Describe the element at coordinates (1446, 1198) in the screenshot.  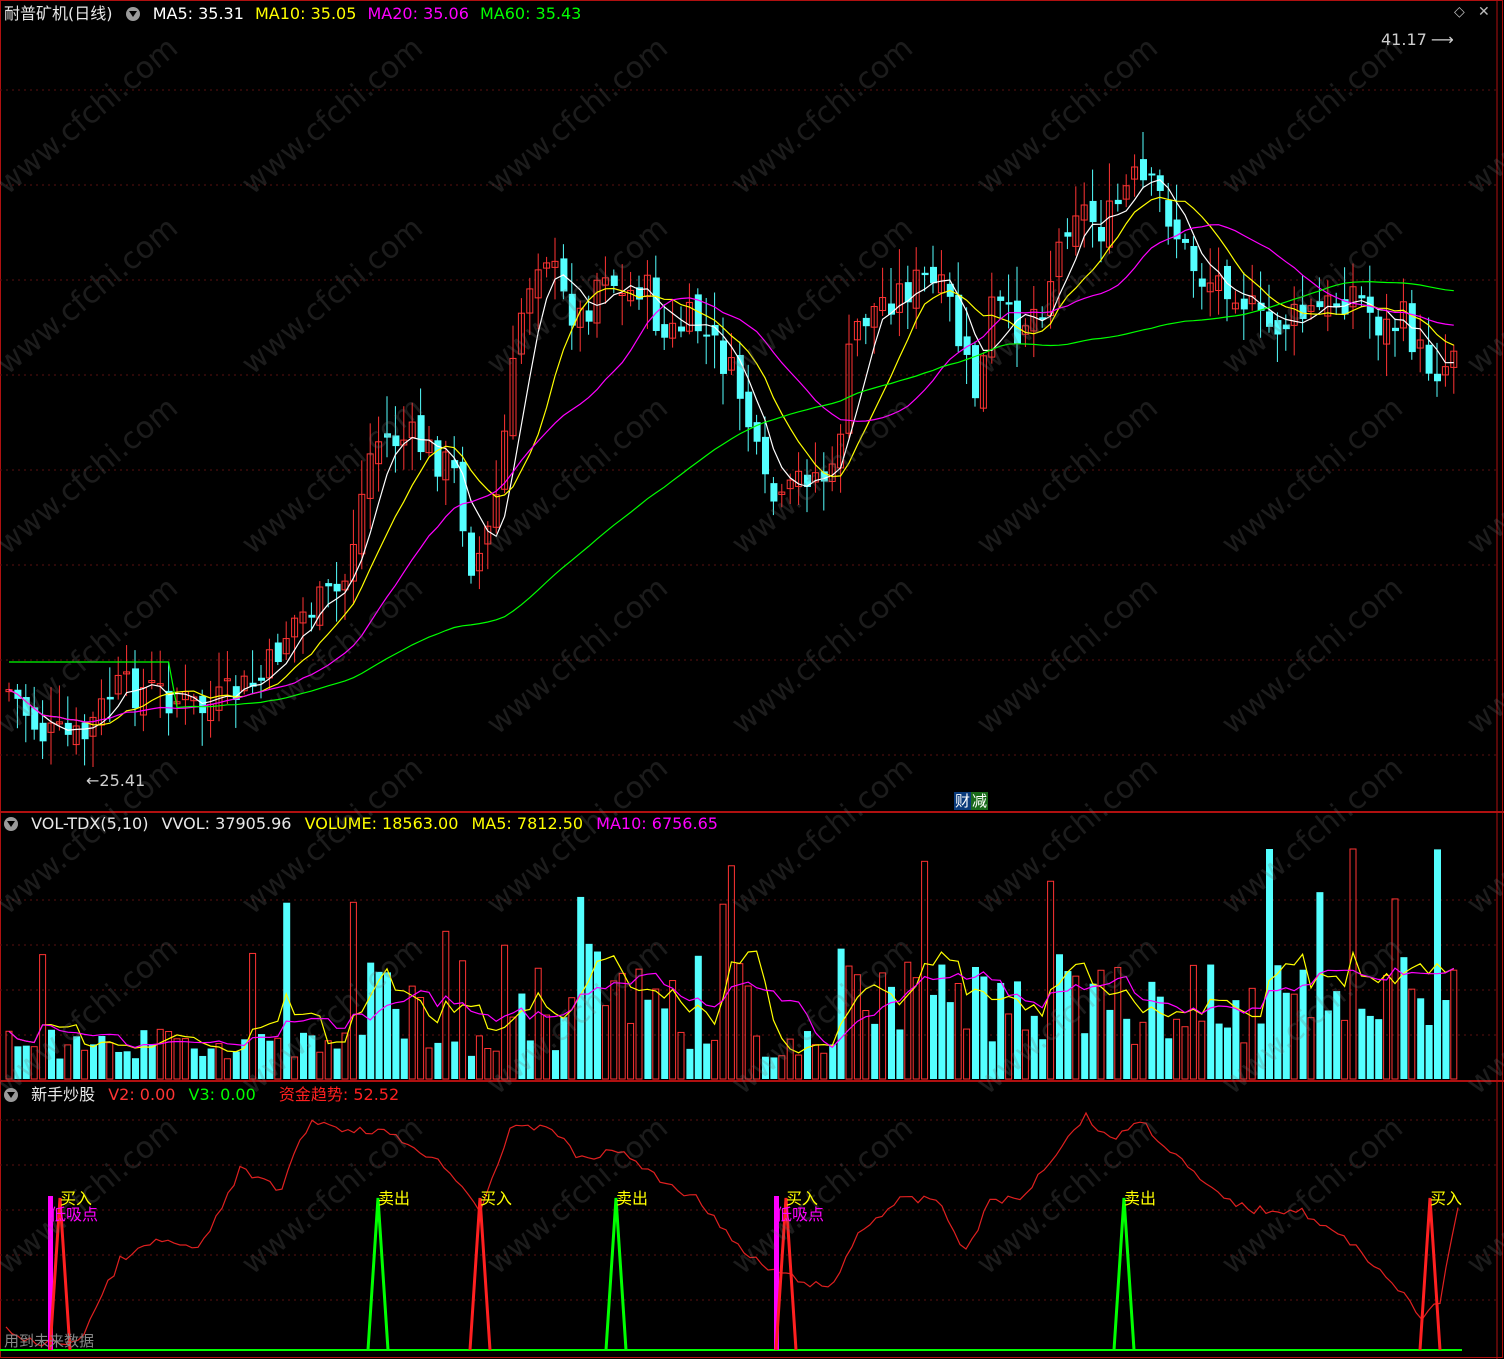
I see `signal-label: 买入` at that location.